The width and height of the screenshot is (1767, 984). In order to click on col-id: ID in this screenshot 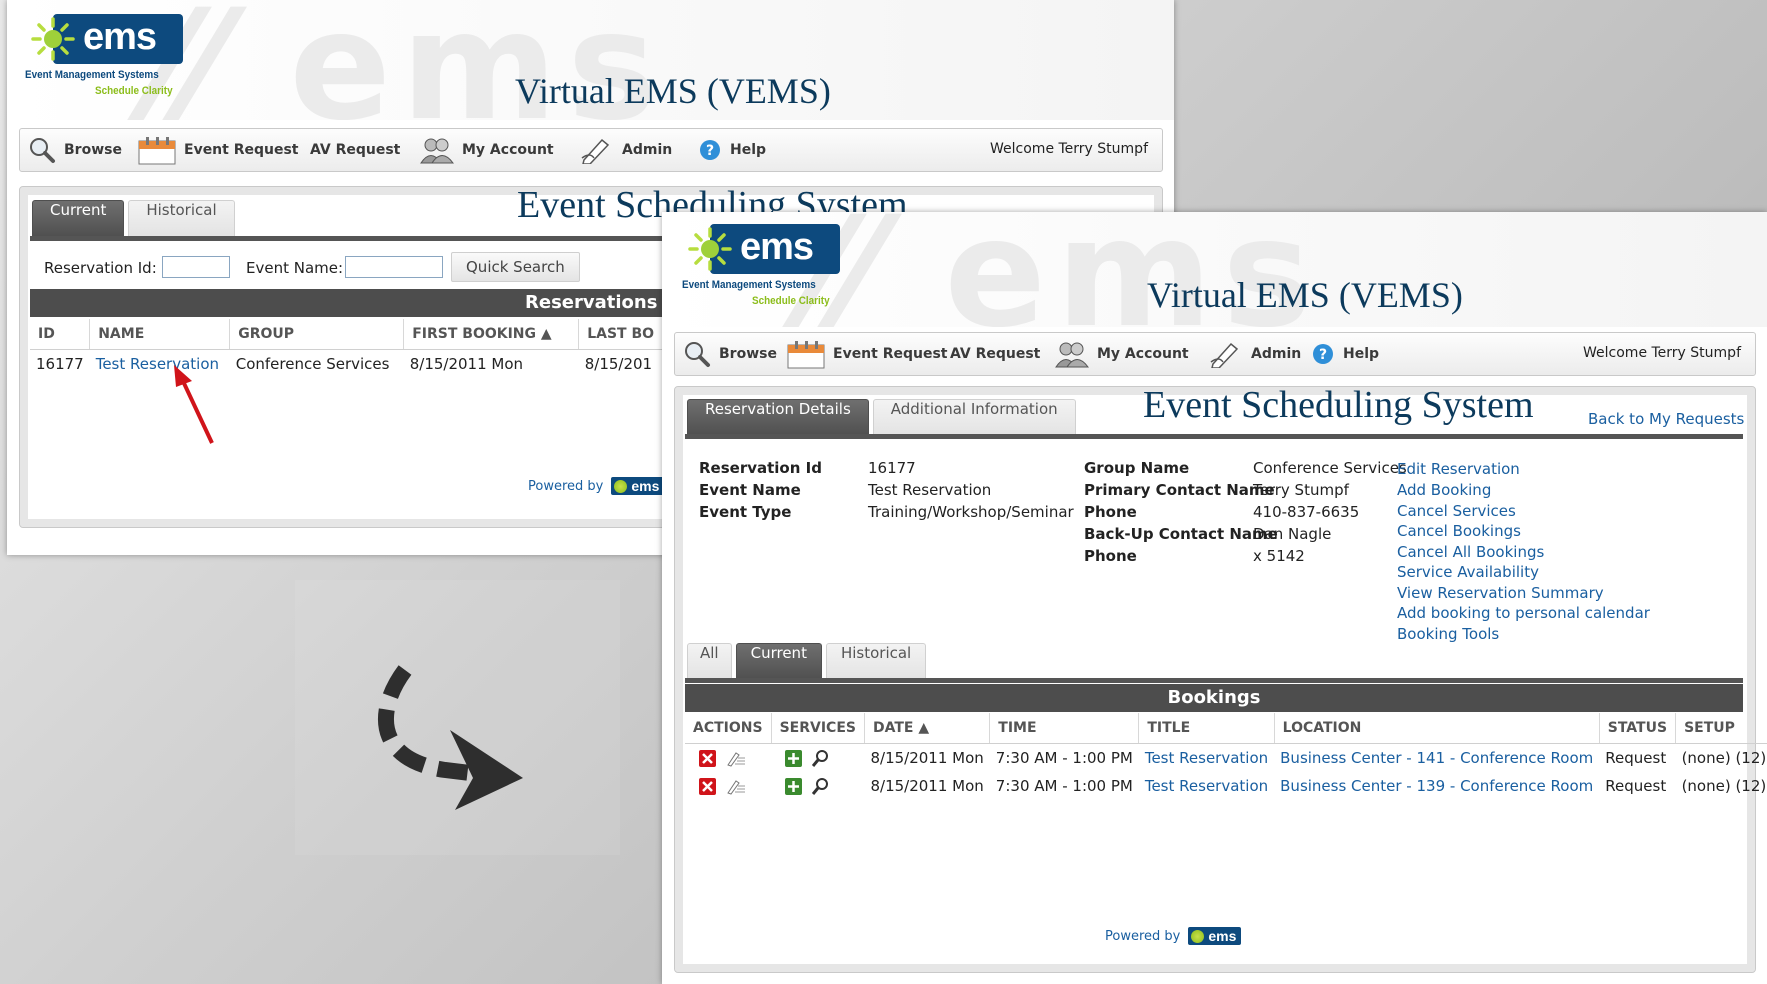, I will do `click(60, 334)`.